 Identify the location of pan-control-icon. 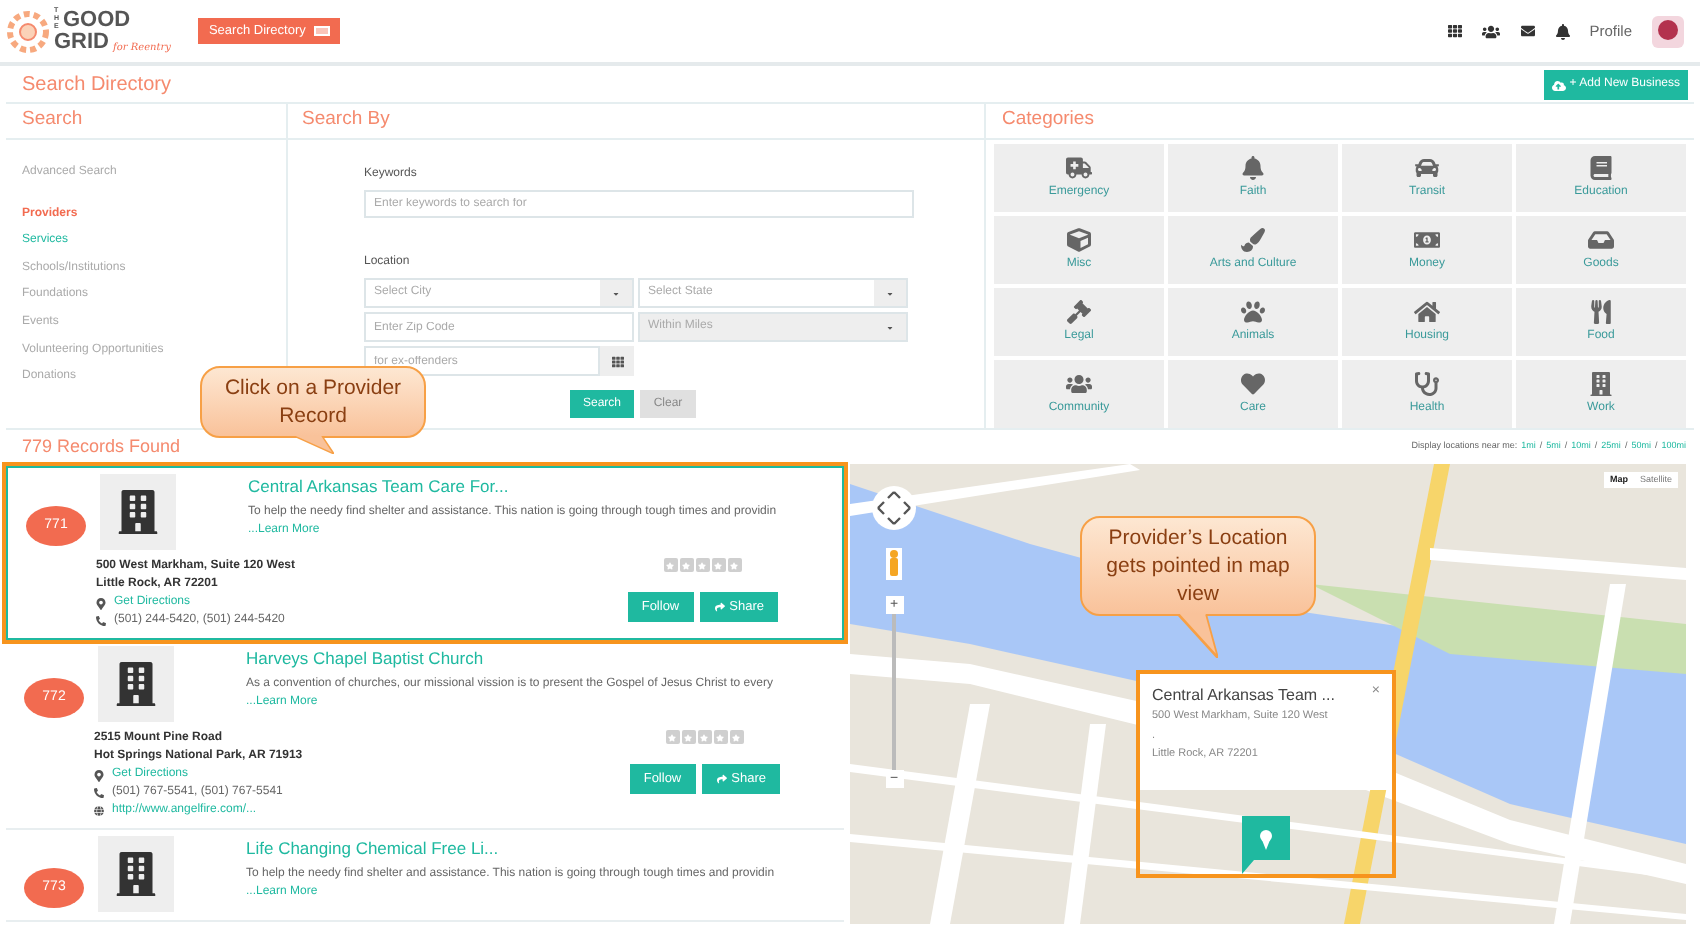
(894, 508).